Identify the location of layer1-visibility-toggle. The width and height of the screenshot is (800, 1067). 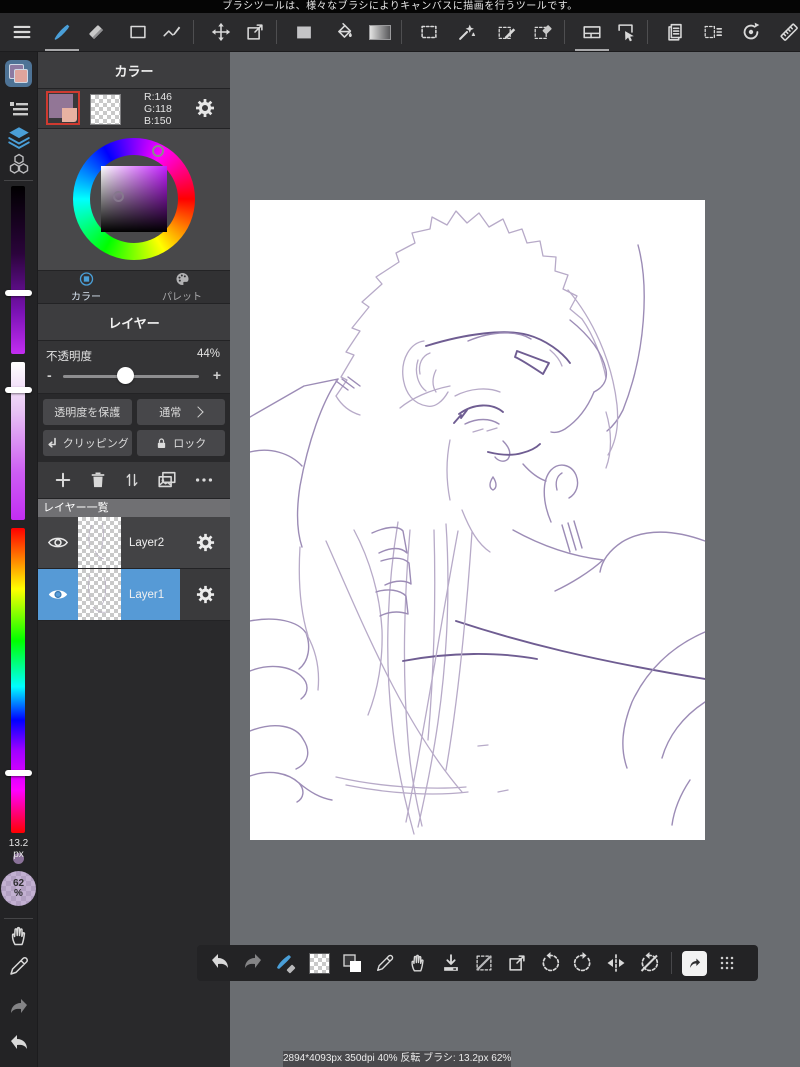
(58, 594).